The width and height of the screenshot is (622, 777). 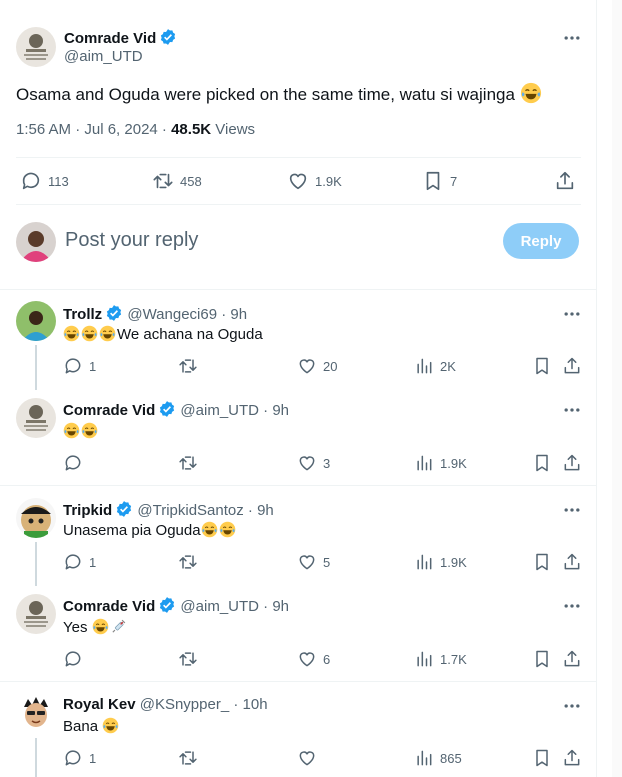 What do you see at coordinates (190, 334) in the screenshot?
I see `reply-text-body: We achana na Oguda` at bounding box center [190, 334].